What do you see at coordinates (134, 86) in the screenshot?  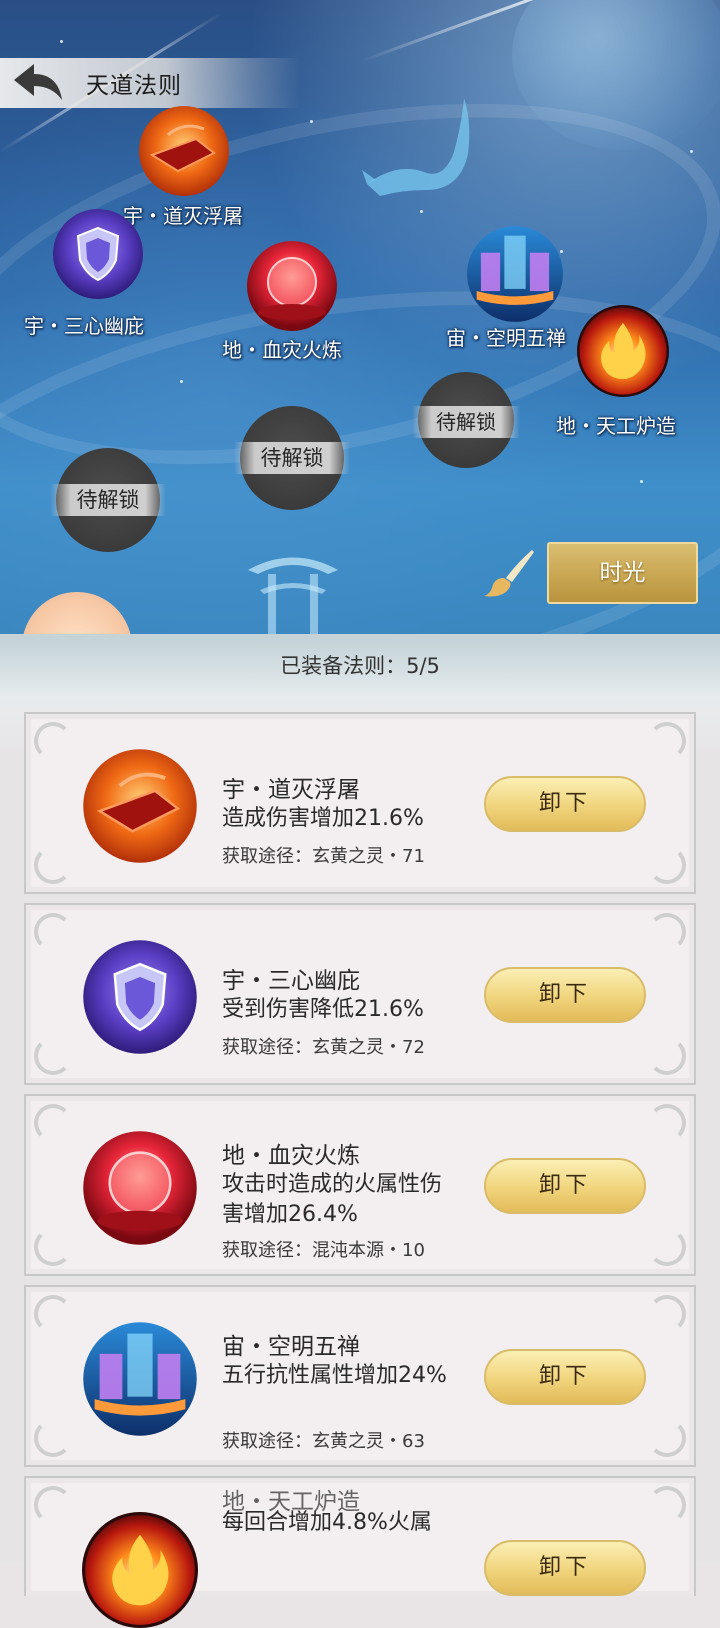 I see `page-title: 天道法则` at bounding box center [134, 86].